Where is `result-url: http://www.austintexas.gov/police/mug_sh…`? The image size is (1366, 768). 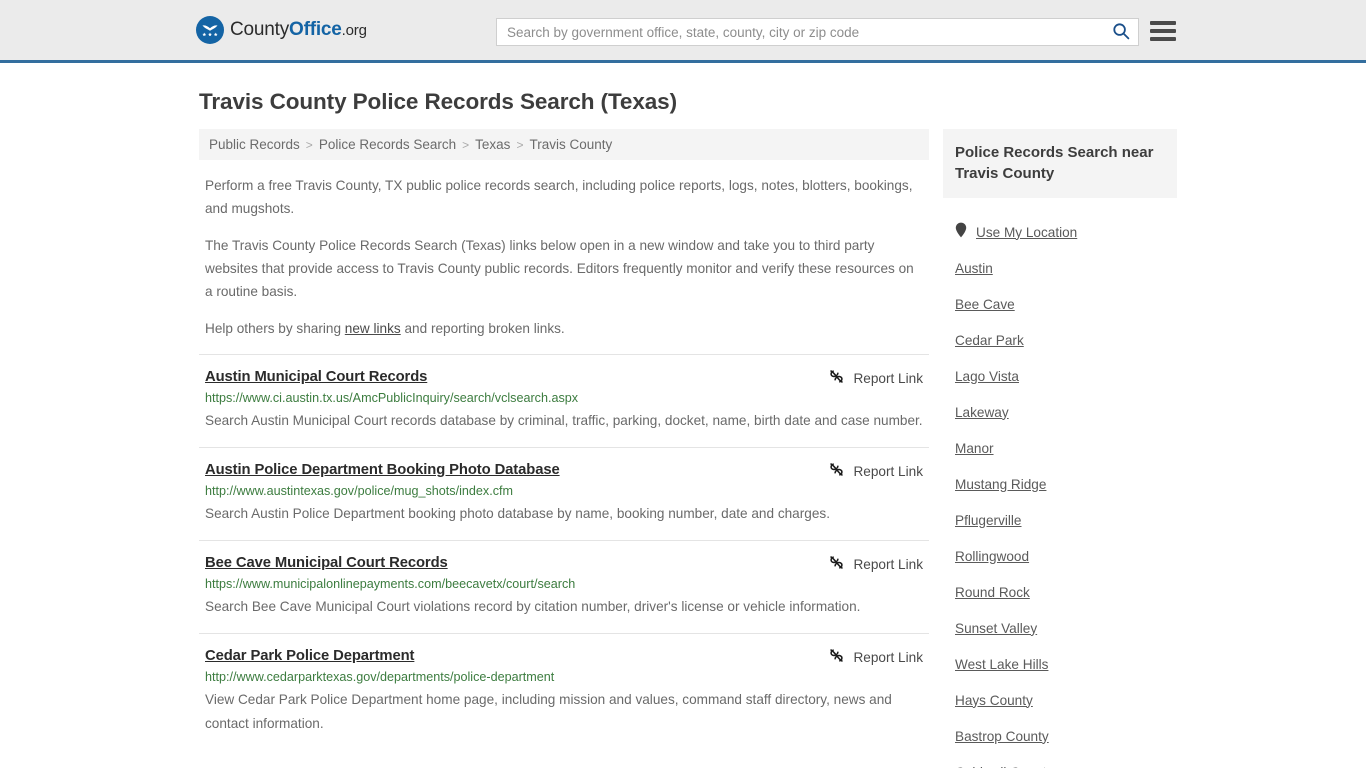
result-url: http://www.austintexas.gov/police/mug_sh… is located at coordinates (359, 491).